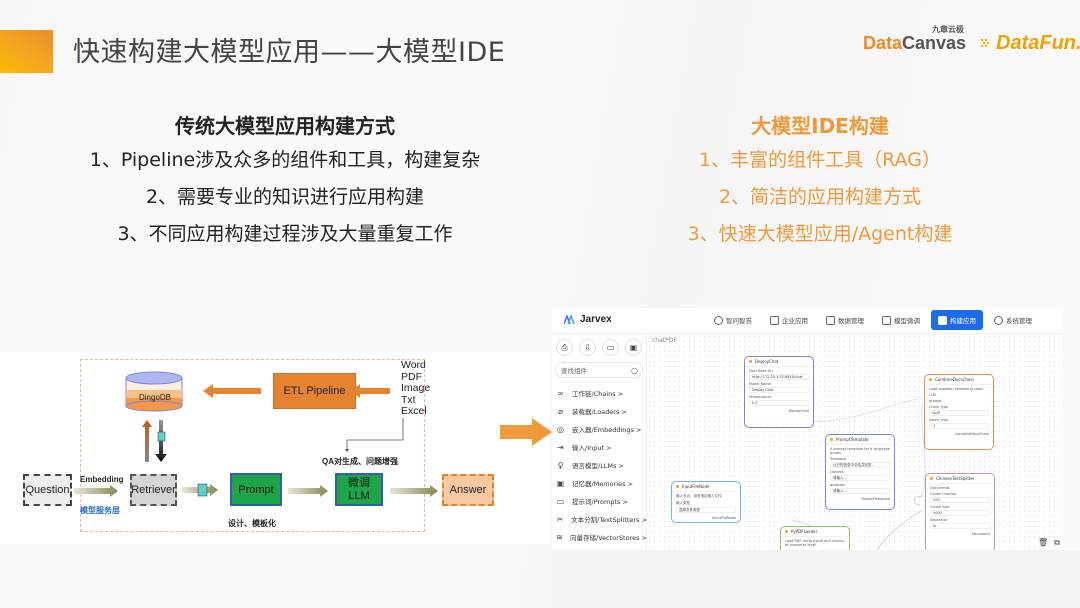 The image size is (1080, 608). Describe the element at coordinates (634, 370) in the screenshot. I see `search-icon: ○` at that location.